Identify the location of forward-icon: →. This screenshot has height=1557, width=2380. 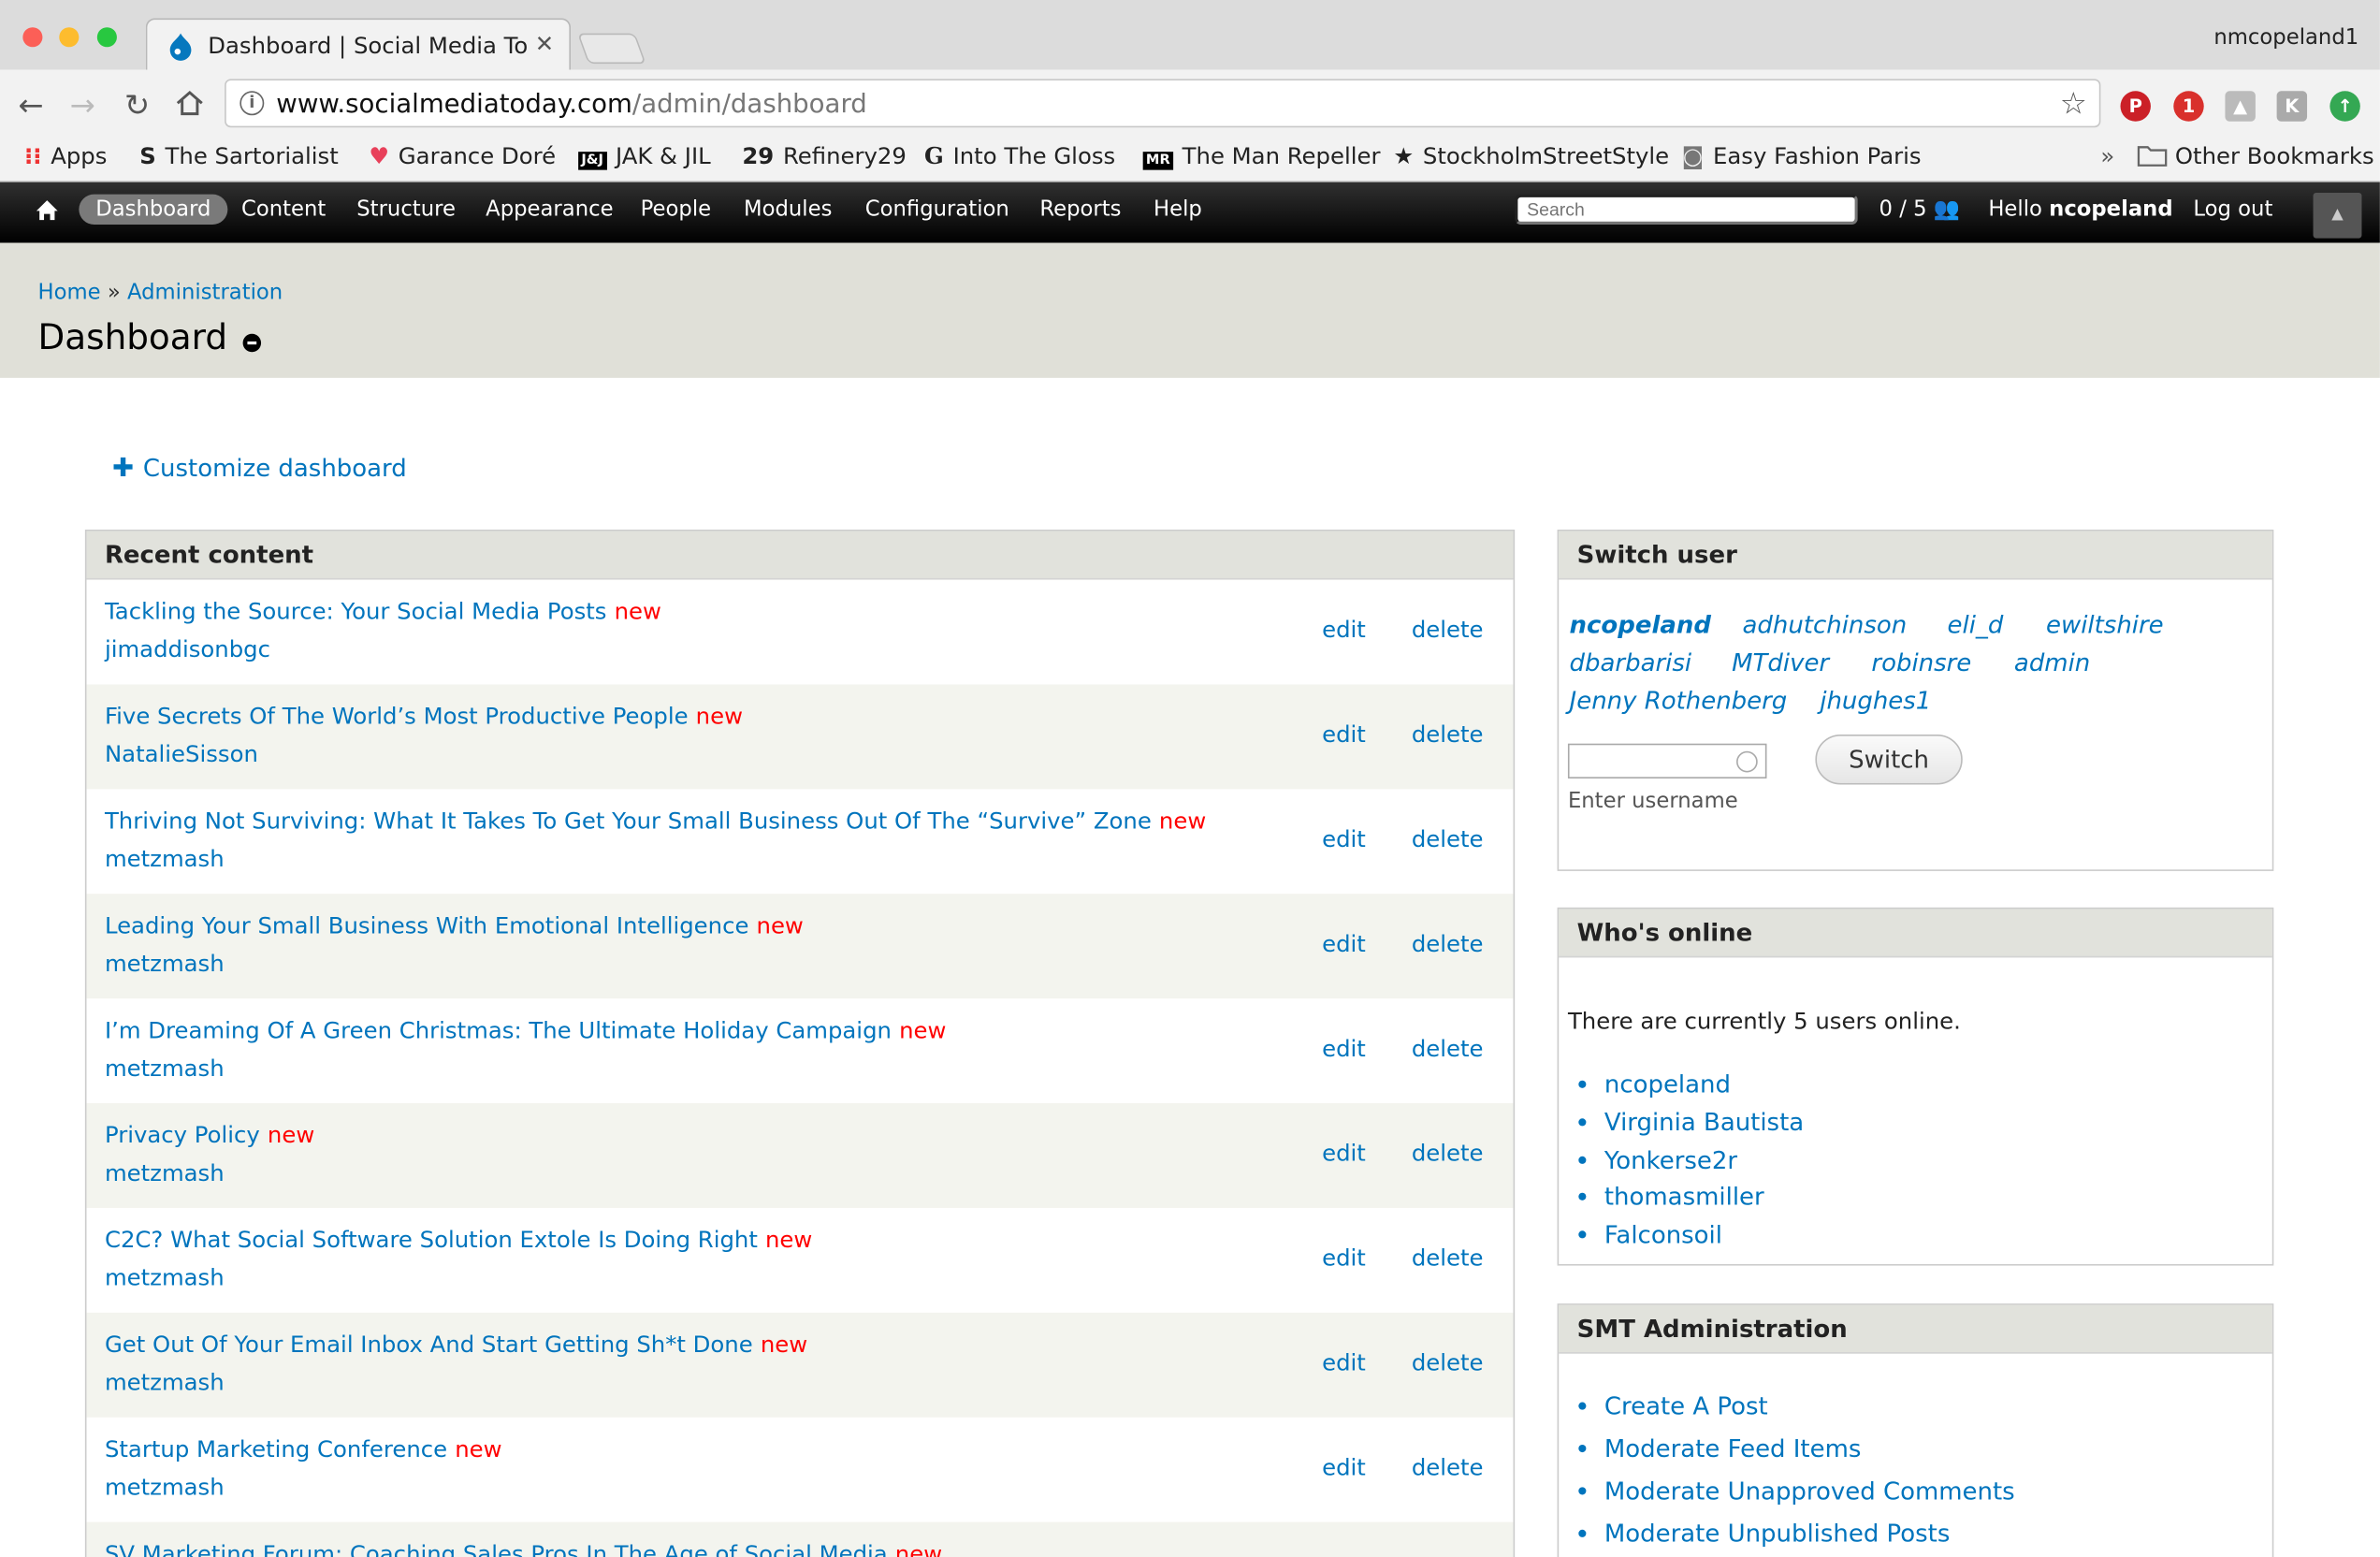
(82, 105).